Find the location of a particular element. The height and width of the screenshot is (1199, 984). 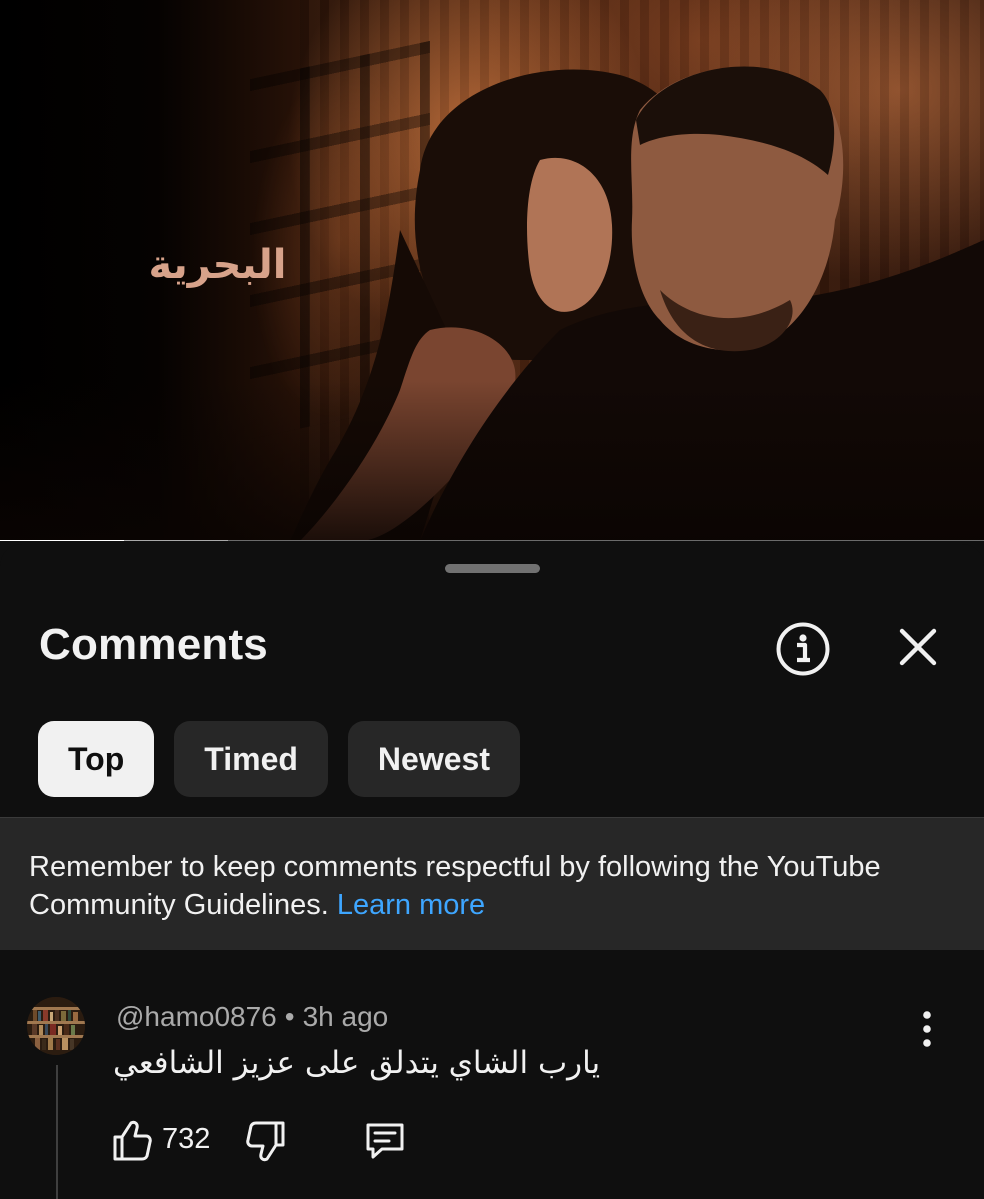

reply-icon is located at coordinates (385, 1141).